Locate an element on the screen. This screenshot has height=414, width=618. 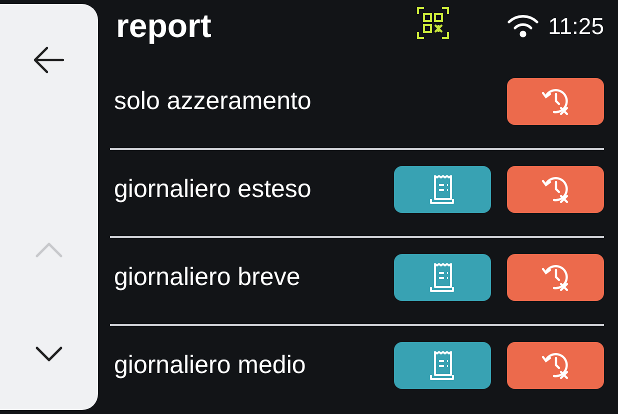
qr-scan-icon is located at coordinates (433, 23).